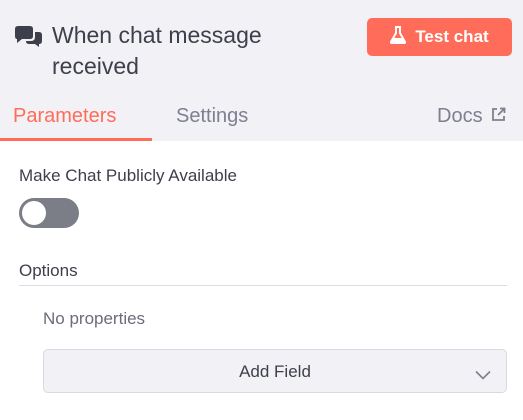 The width and height of the screenshot is (523, 420). Describe the element at coordinates (263, 285) in the screenshot. I see `options-divider` at that location.